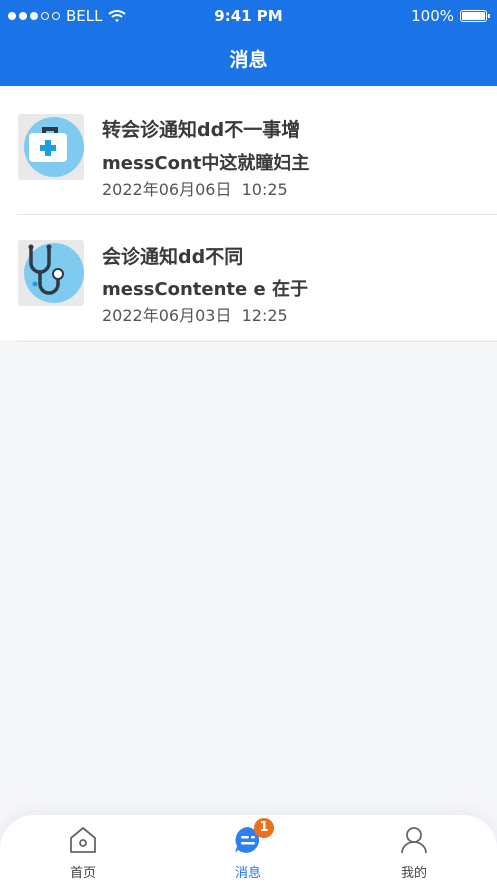 The image size is (497, 883). Describe the element at coordinates (247, 873) in the screenshot. I see `tab-label: 消息` at that location.